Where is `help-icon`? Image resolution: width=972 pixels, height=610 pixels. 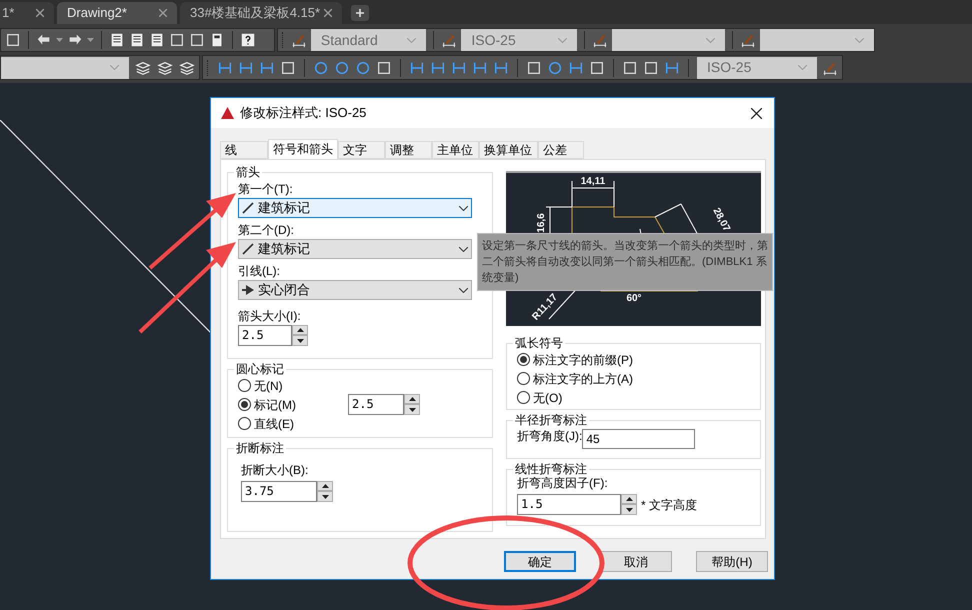 help-icon is located at coordinates (248, 40).